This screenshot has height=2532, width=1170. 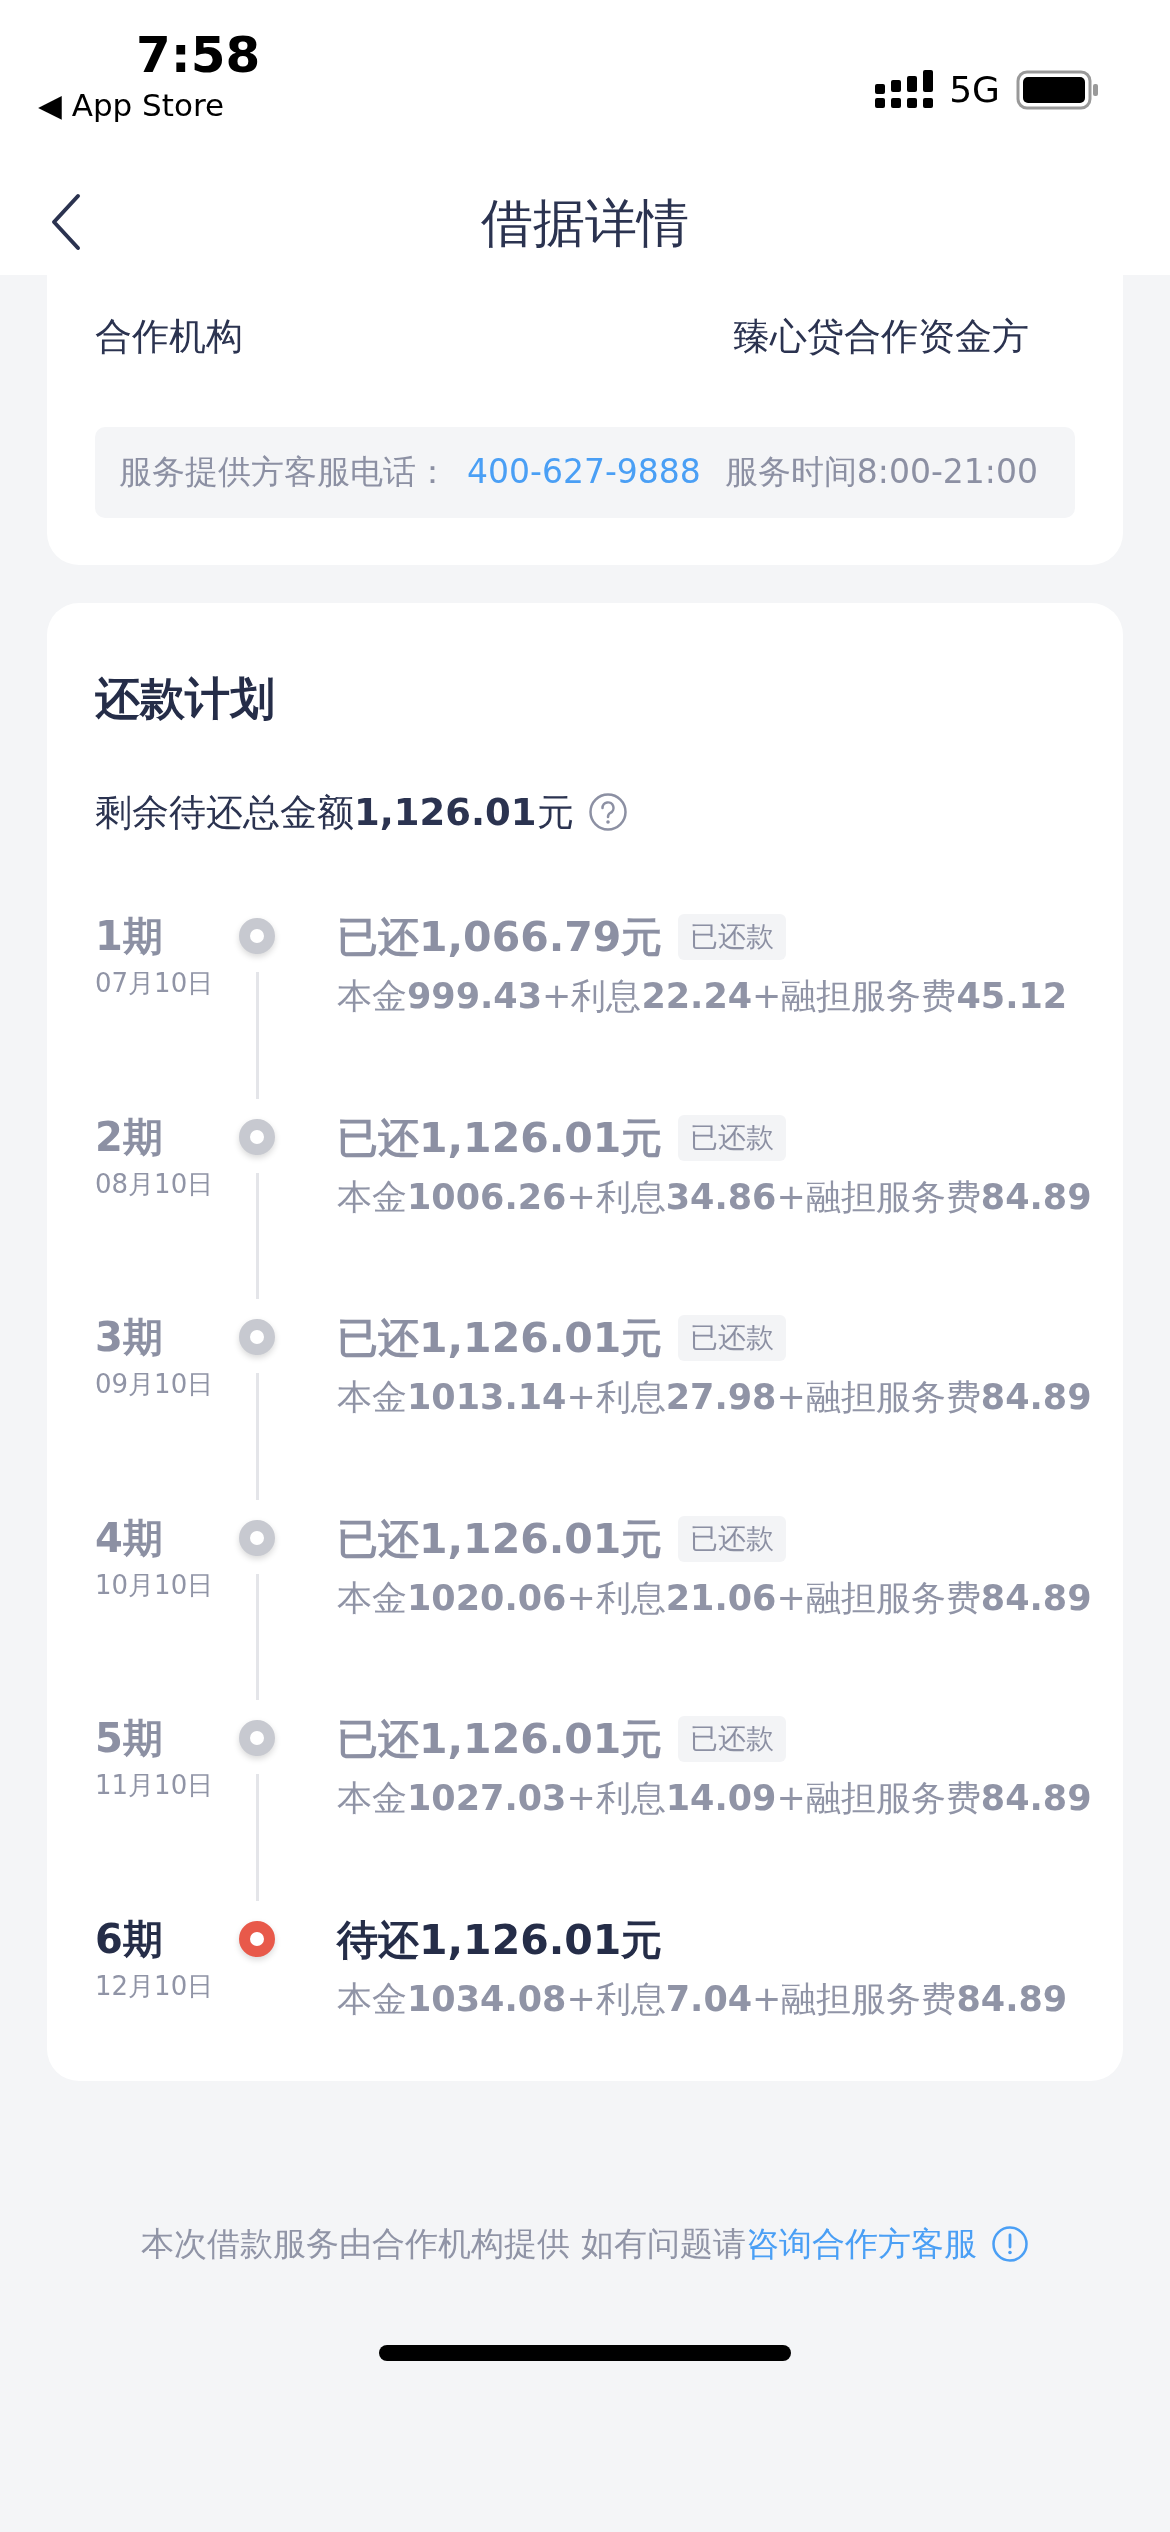 What do you see at coordinates (155, 1384) in the screenshot?
I see `due-date: 09月10日` at bounding box center [155, 1384].